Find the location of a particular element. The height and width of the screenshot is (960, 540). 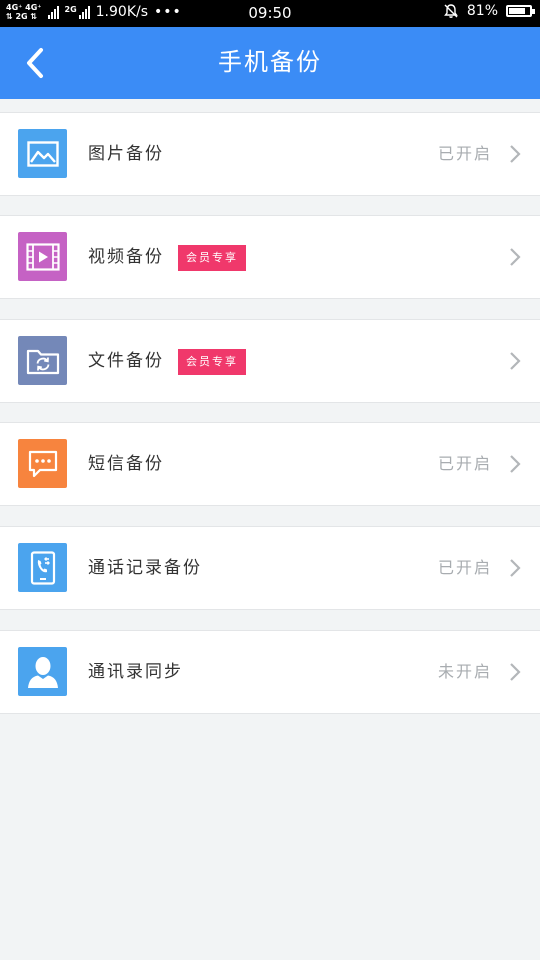

list-item-contacts-sync: 通讯录同步 未开启 is located at coordinates (270, 672).